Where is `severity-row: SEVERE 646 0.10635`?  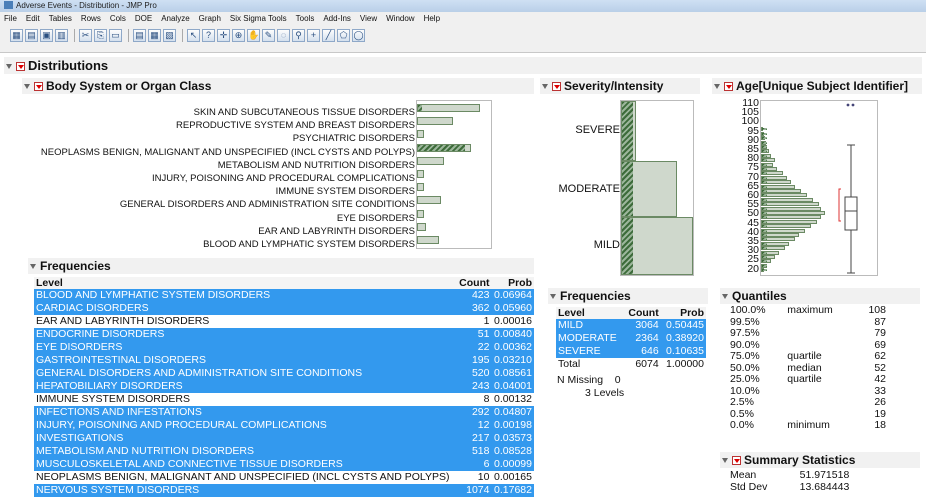 severity-row: SEVERE 646 0.10635 is located at coordinates (631, 351).